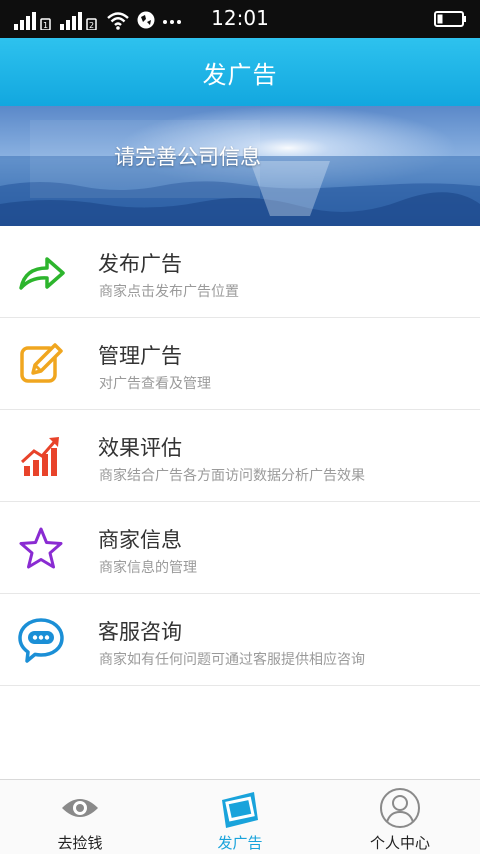 Image resolution: width=480 pixels, height=854 pixels. I want to click on tab-collect-money: 去捡钱, so click(80, 817).